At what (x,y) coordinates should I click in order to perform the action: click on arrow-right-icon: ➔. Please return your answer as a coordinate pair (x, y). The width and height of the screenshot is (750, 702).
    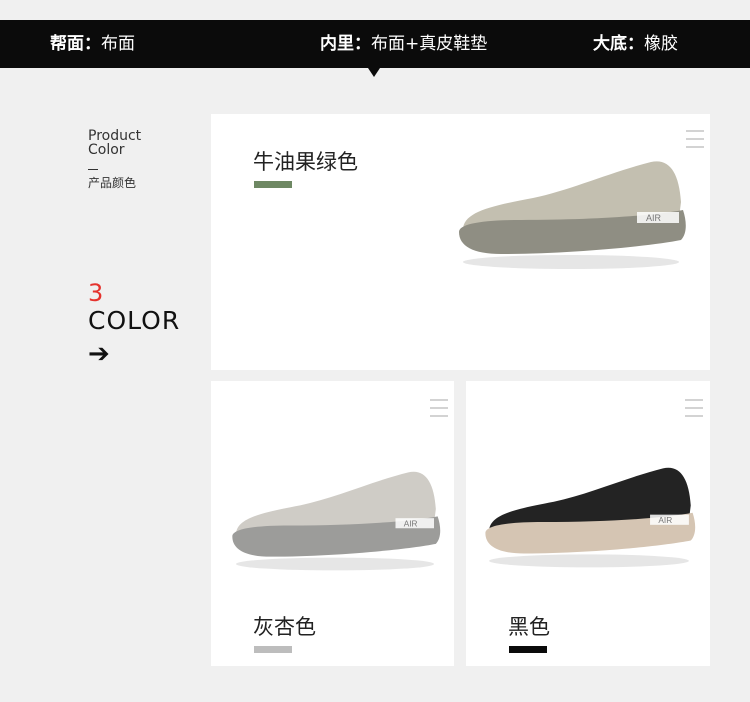
    Looking at the image, I should click on (99, 354).